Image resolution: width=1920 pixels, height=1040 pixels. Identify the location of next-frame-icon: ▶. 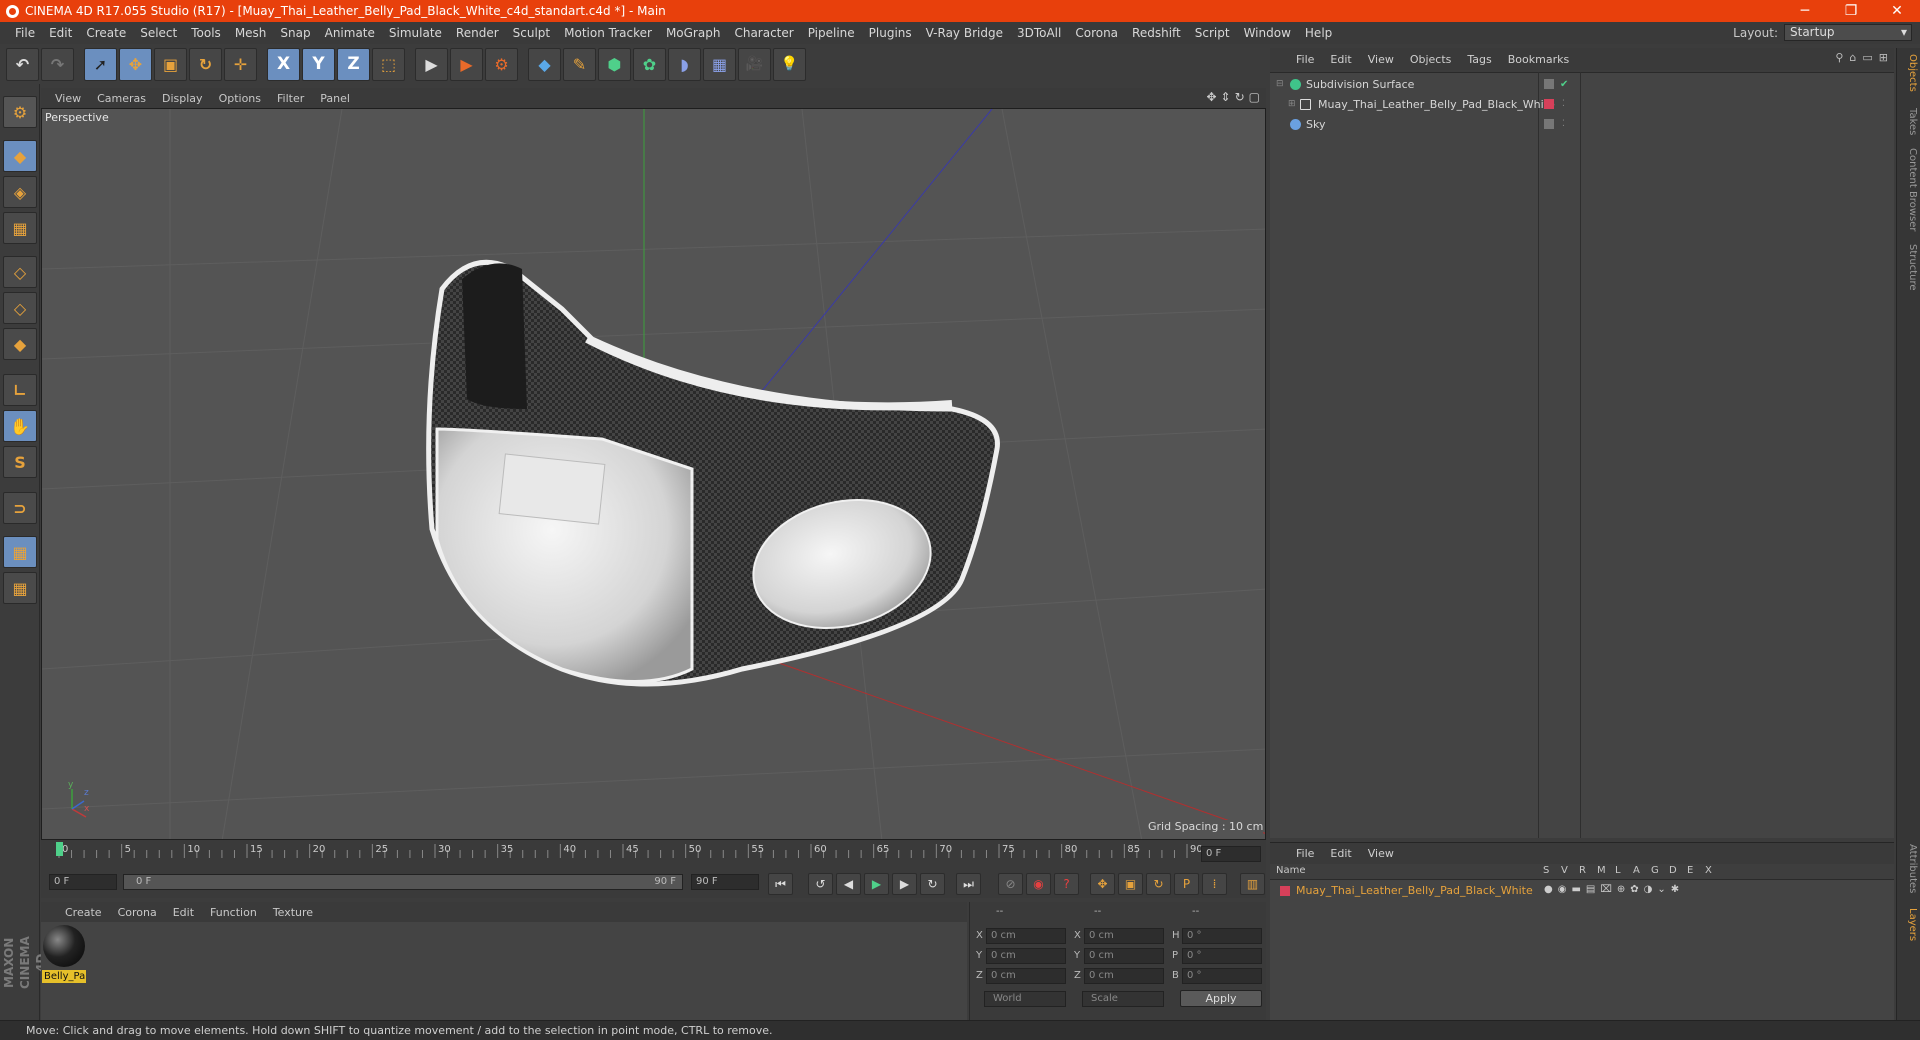
(904, 884).